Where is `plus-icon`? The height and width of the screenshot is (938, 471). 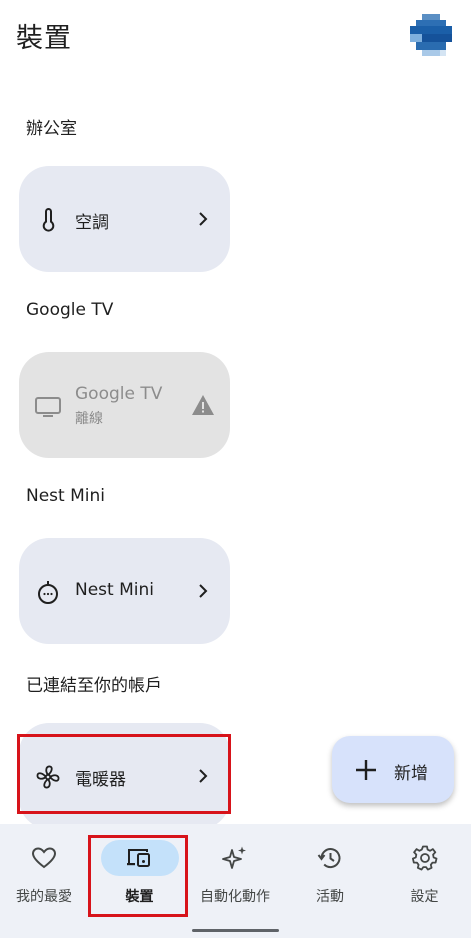
plus-icon is located at coordinates (366, 770).